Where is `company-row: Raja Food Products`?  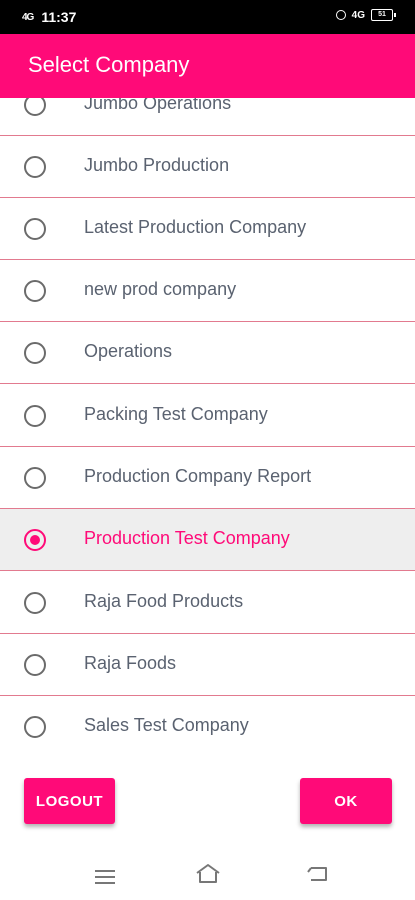 company-row: Raja Food Products is located at coordinates (207, 603).